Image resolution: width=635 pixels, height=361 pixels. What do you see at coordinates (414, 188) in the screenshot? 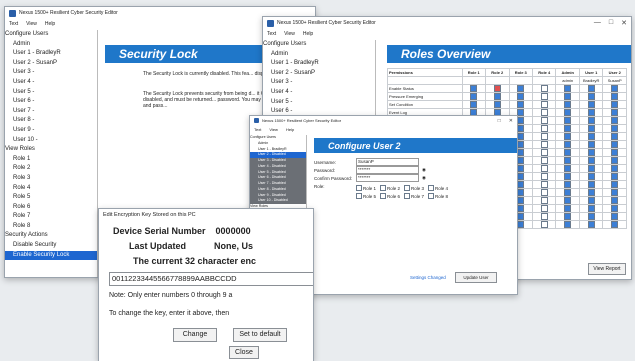
I see `role-option: Role 3` at bounding box center [414, 188].